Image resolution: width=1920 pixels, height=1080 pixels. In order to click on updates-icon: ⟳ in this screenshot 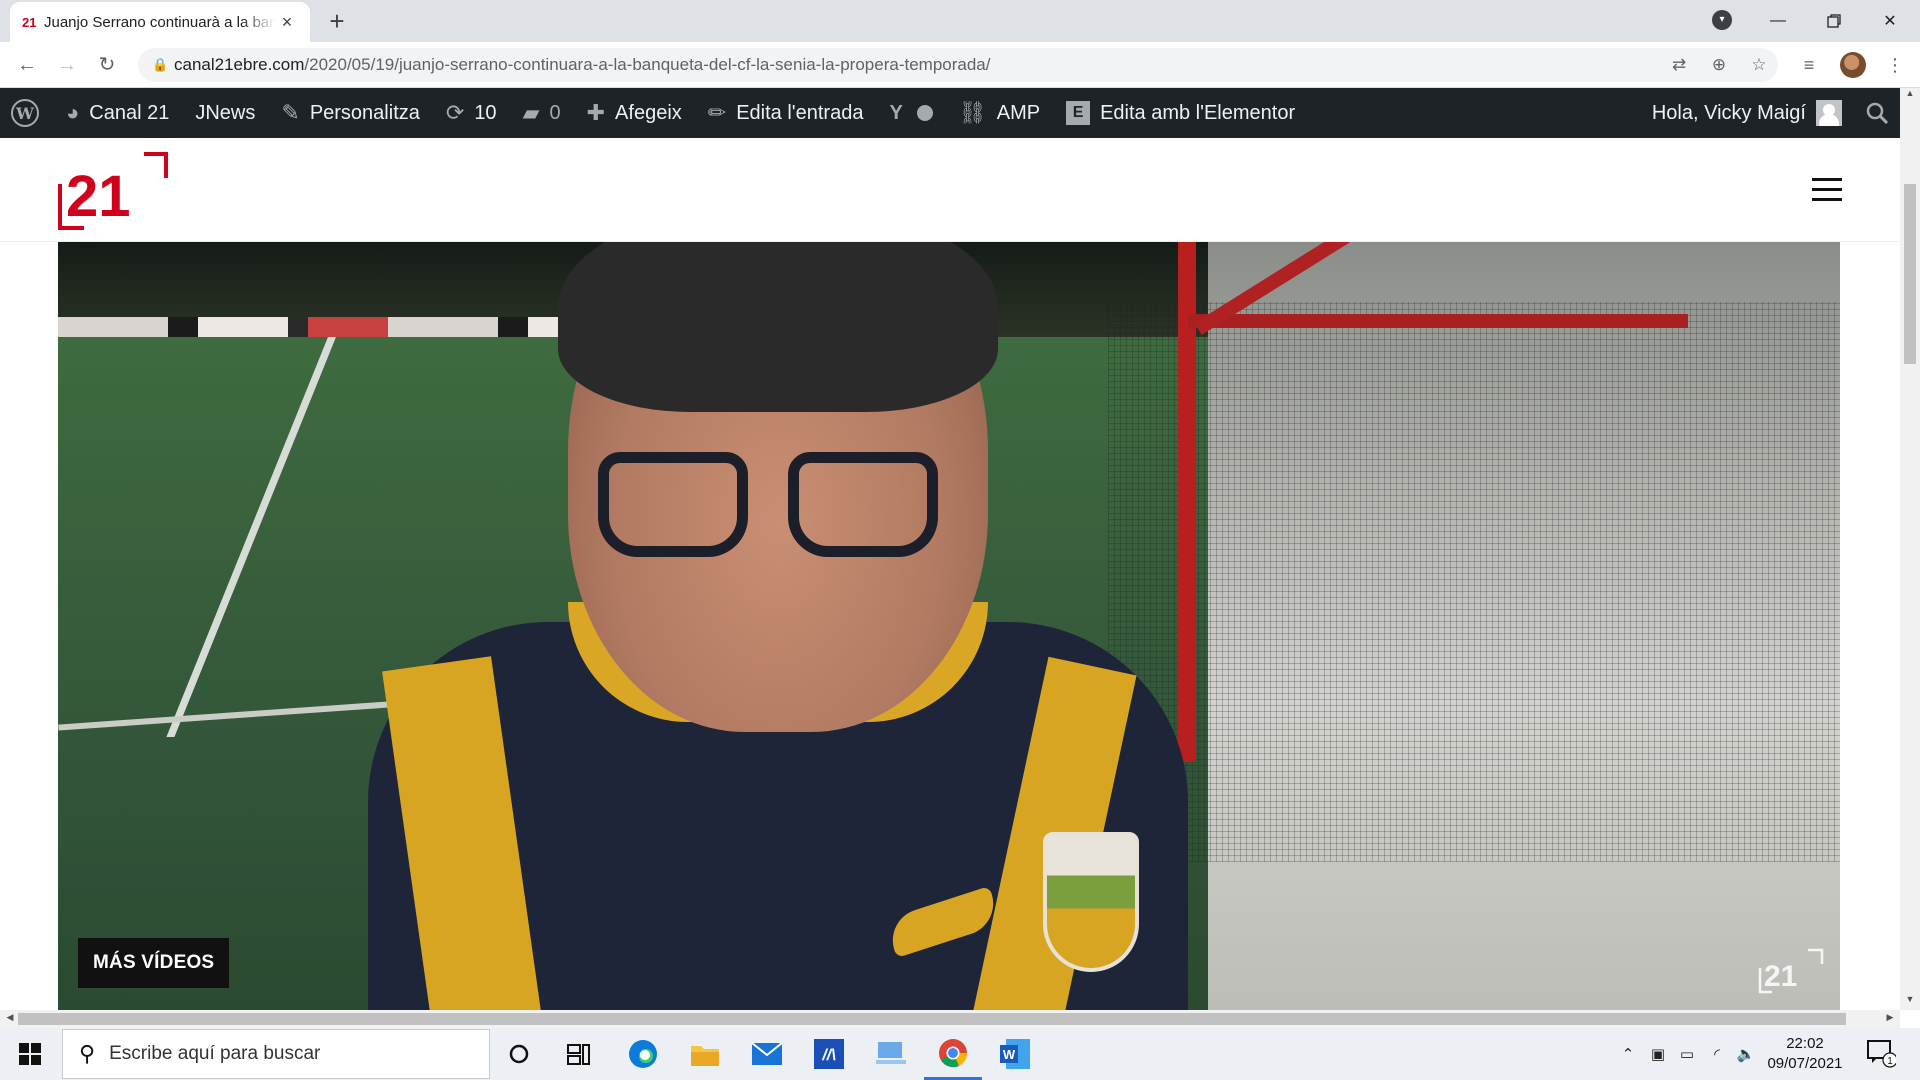, I will do `click(455, 112)`.